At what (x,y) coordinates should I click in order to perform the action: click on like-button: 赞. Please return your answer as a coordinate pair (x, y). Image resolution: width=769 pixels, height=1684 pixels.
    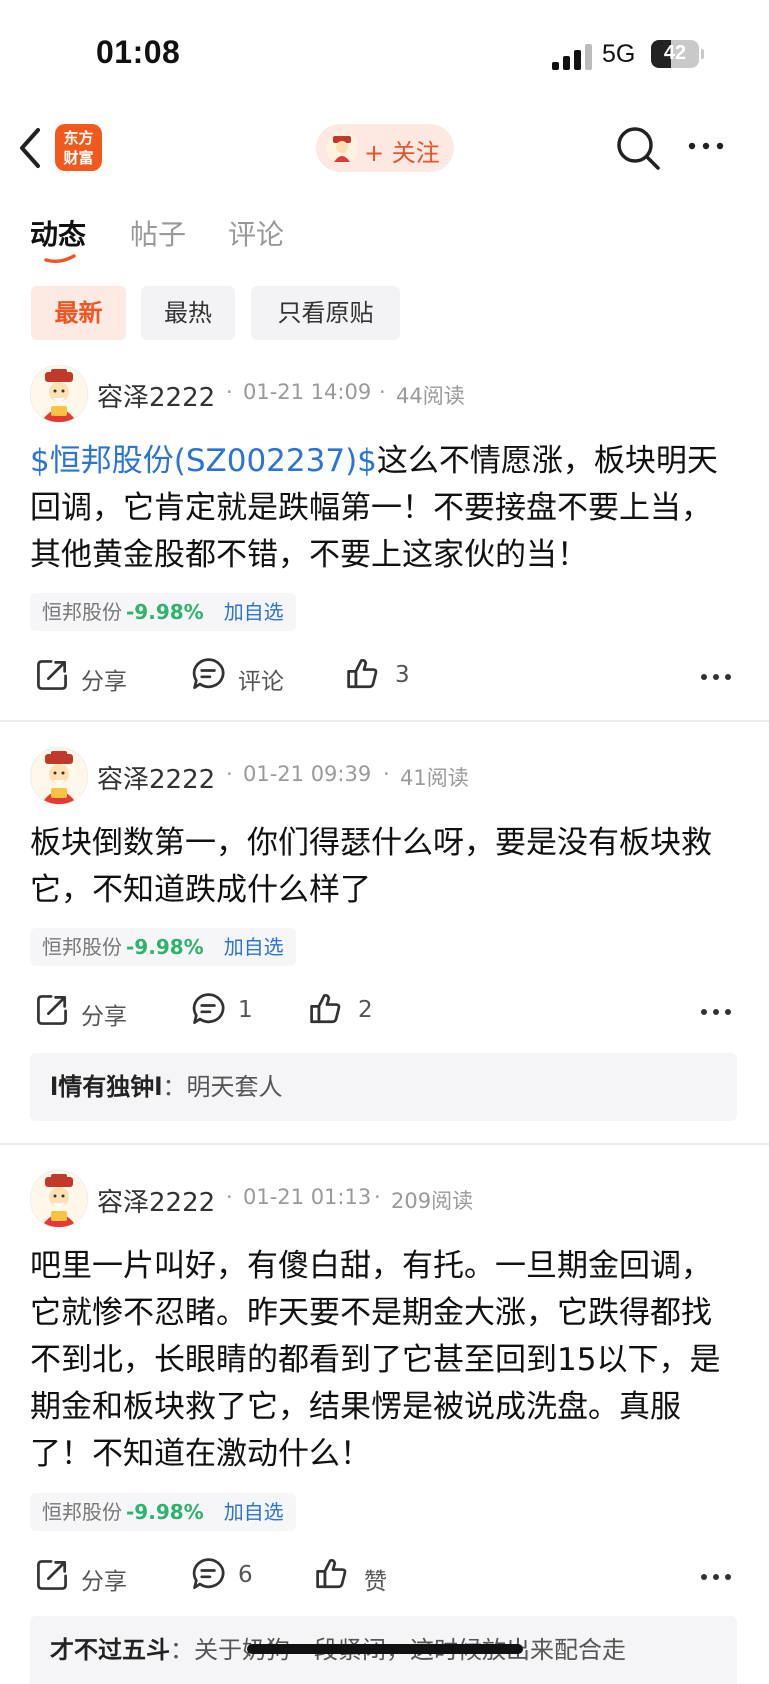
    Looking at the image, I should click on (359, 1576).